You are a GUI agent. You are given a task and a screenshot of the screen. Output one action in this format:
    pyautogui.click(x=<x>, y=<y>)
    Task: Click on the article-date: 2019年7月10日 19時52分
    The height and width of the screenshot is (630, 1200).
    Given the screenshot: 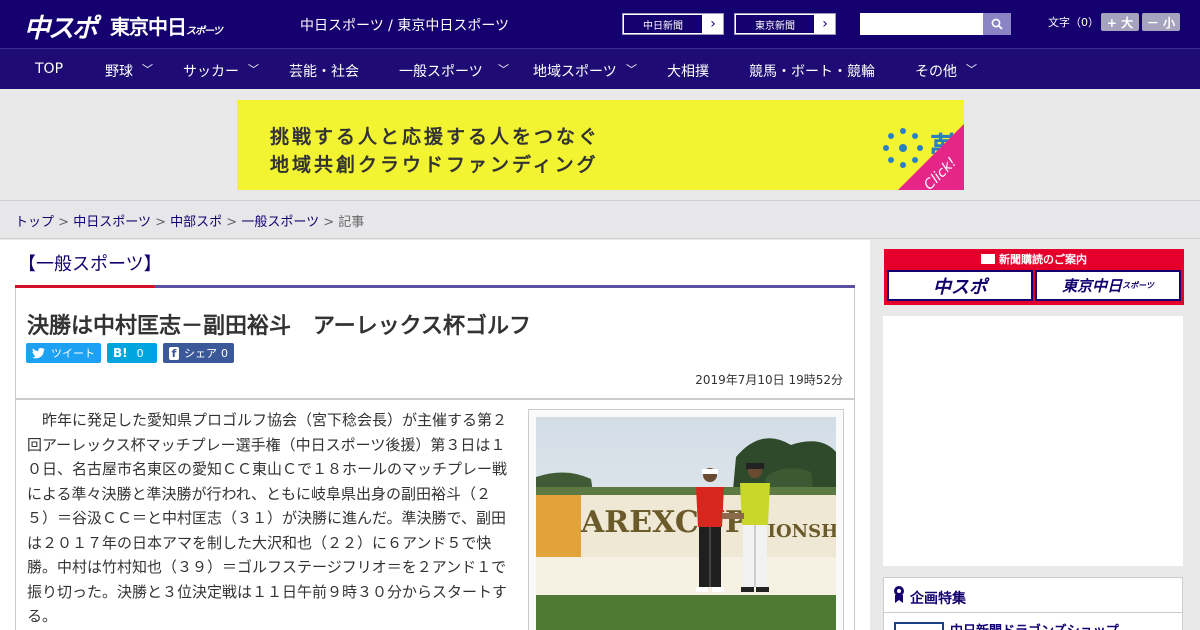 What is the action you would take?
    pyautogui.click(x=769, y=380)
    